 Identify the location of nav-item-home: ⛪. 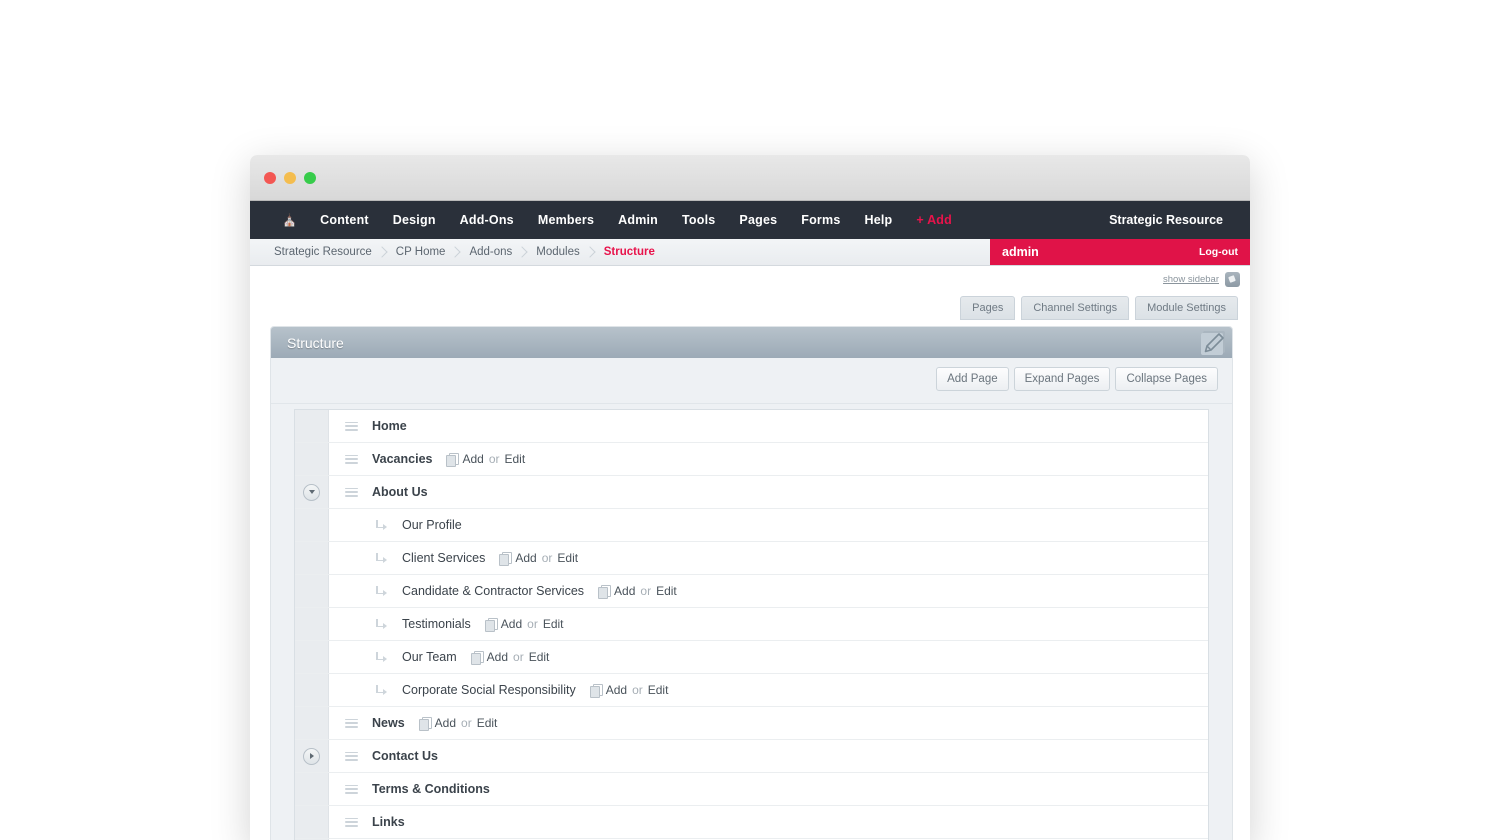
(289, 220).